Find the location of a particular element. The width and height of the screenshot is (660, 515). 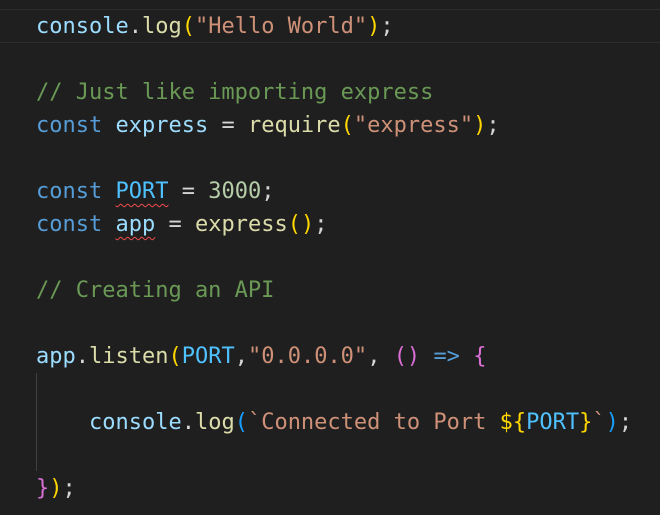

token-template-string: `Connected to Port is located at coordinates (373, 422).